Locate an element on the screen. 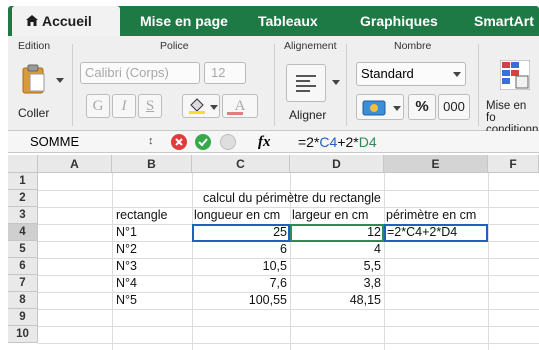 The width and height of the screenshot is (539, 350). paste-label: Coller is located at coordinates (34, 113).